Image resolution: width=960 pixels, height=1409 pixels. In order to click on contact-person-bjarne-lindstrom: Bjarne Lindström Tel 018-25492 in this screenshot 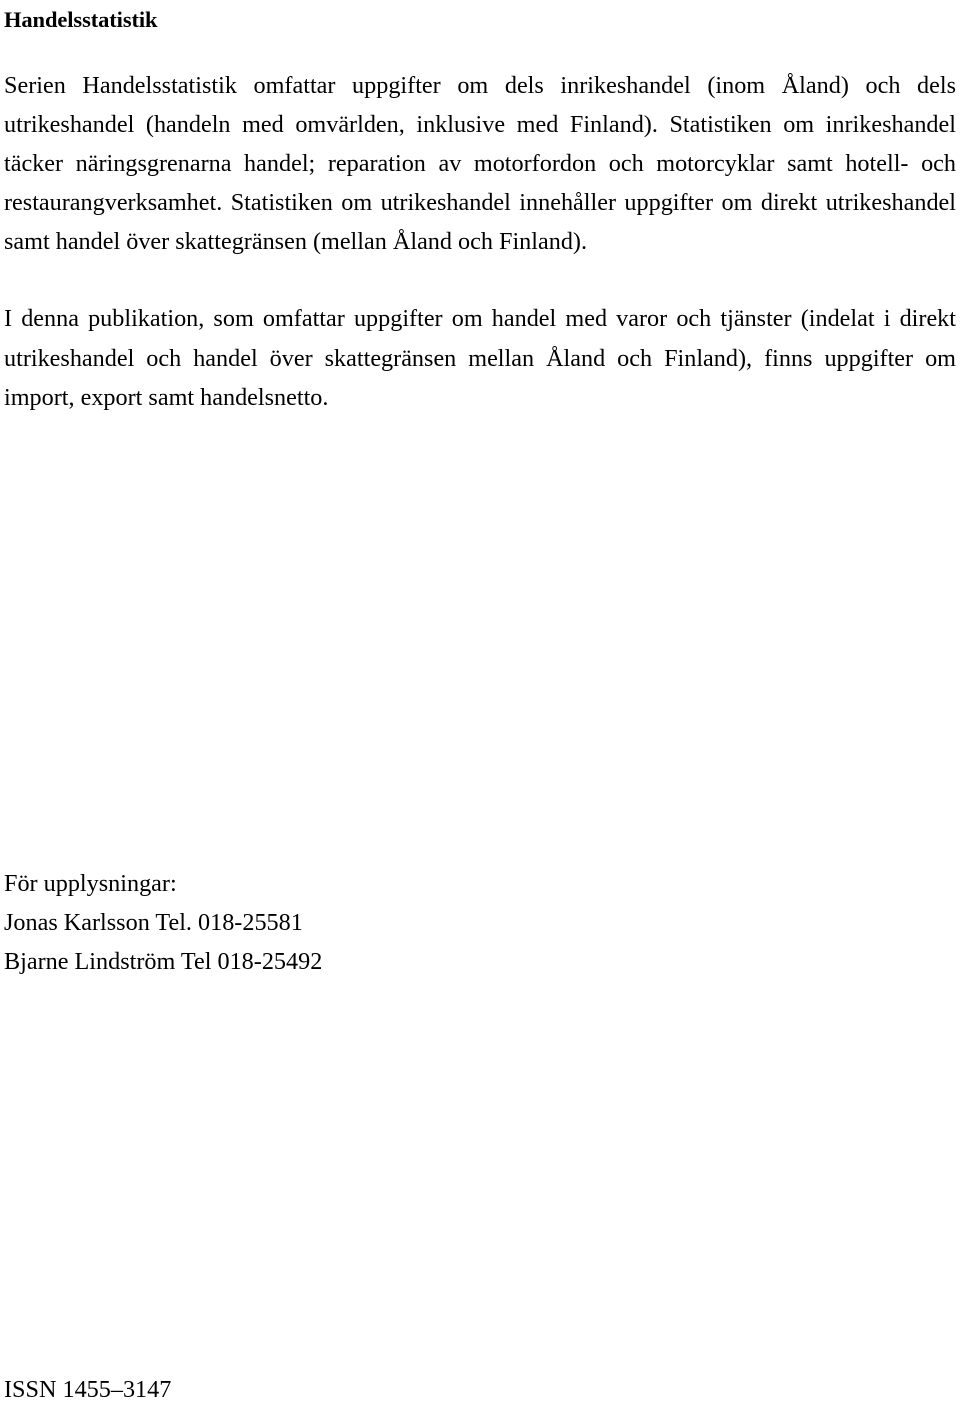, I will do `click(163, 962)`.